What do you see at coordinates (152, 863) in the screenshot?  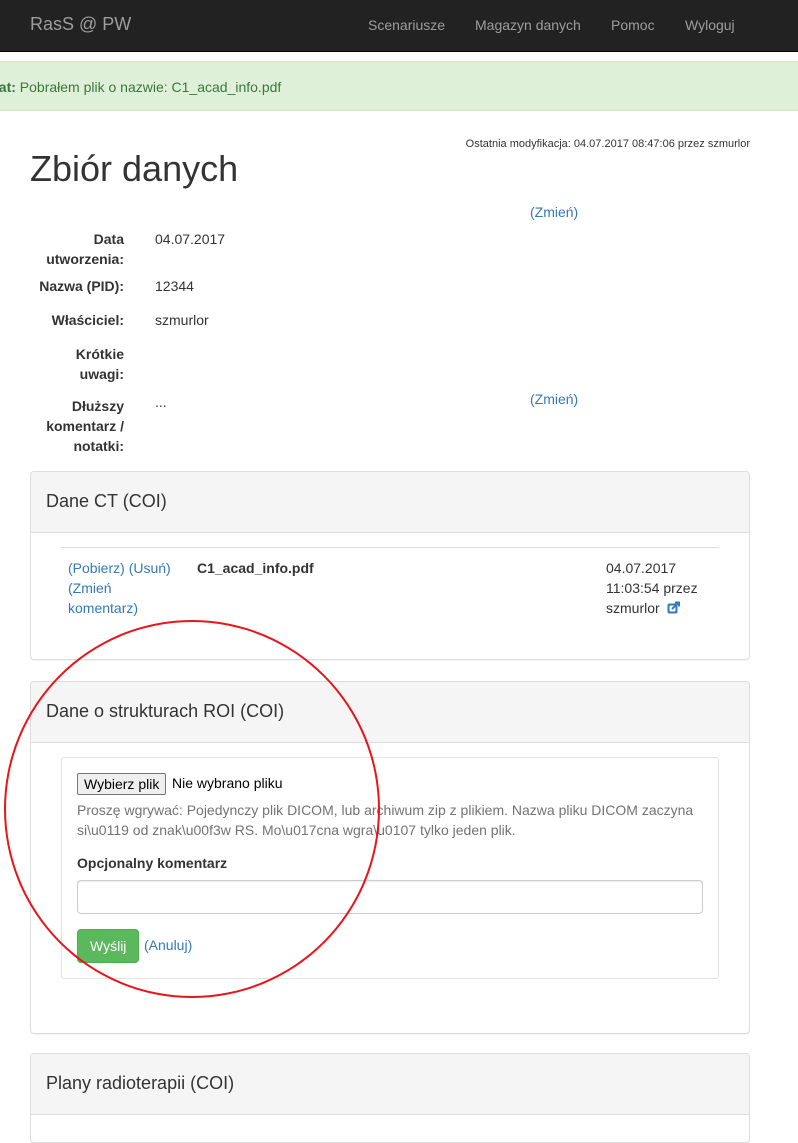 I see `comment-label: Opcjonalny komentarz` at bounding box center [152, 863].